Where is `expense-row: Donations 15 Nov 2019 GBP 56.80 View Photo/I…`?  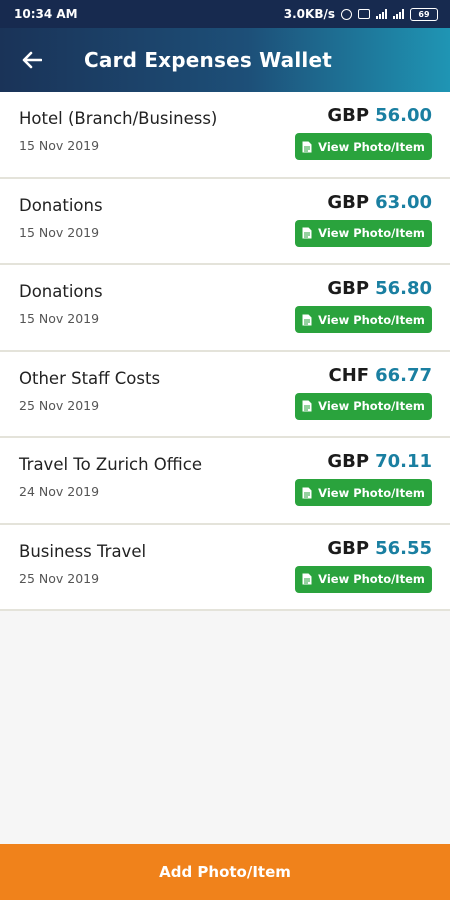
expense-row: Donations 15 Nov 2019 GBP 56.80 View Photo/I… is located at coordinates (225, 308).